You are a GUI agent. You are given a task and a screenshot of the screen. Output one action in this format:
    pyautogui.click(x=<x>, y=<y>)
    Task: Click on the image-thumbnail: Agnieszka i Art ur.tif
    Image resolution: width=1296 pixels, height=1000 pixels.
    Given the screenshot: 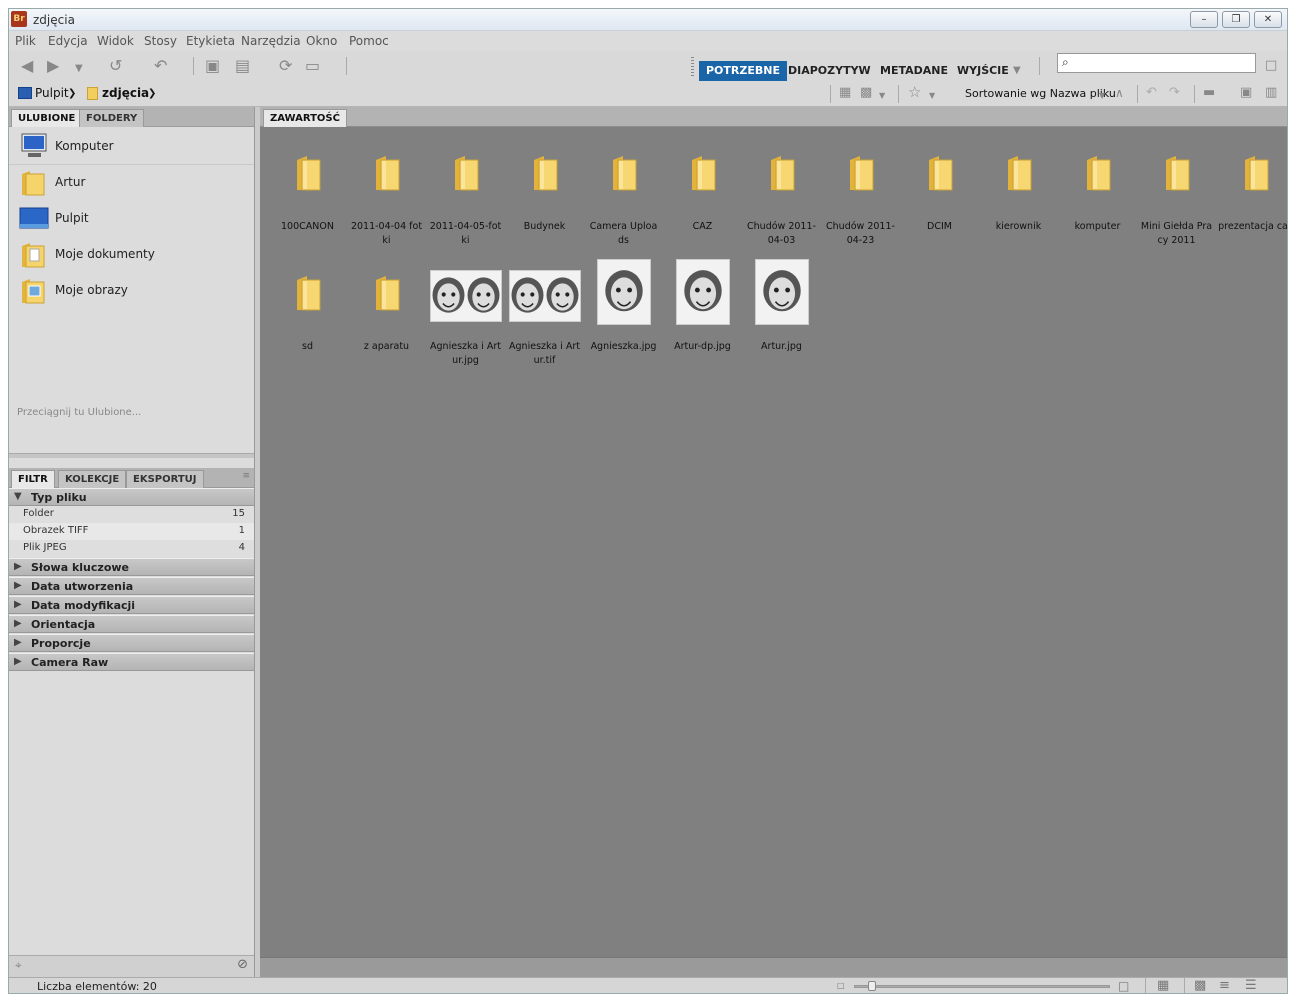 What is the action you would take?
    pyautogui.click(x=544, y=311)
    